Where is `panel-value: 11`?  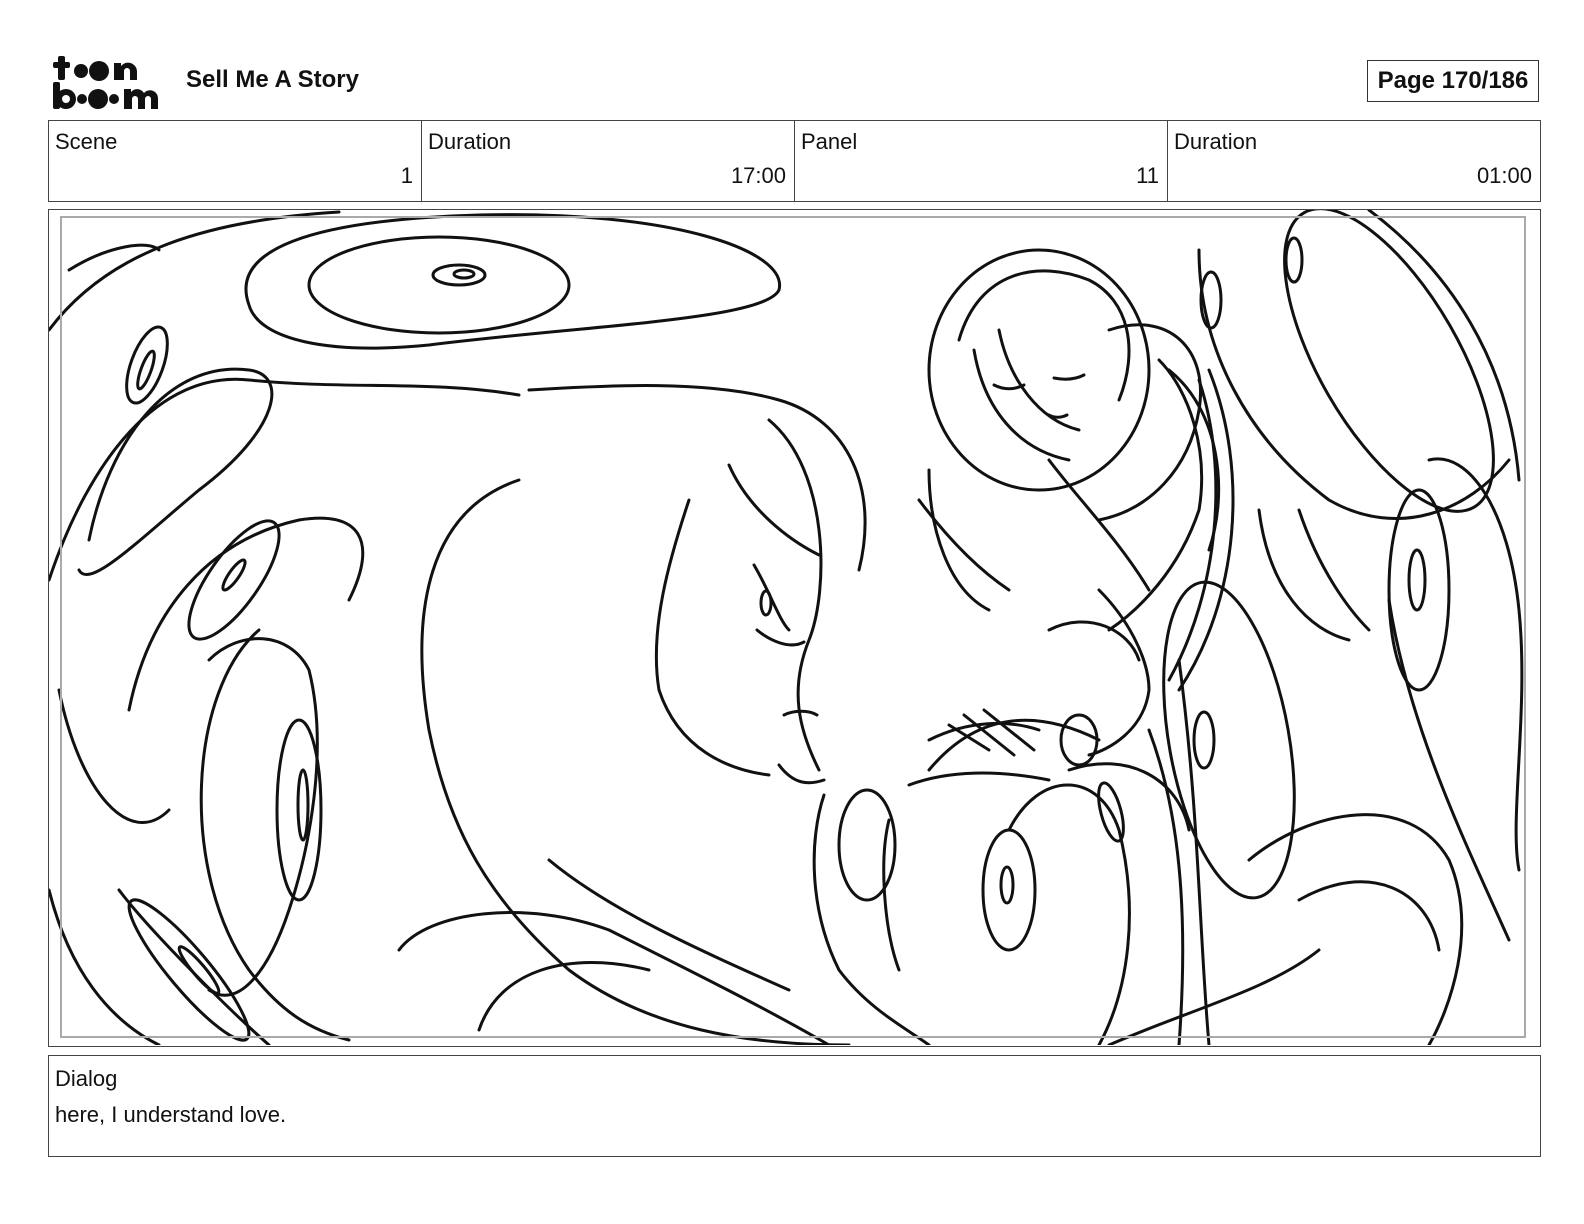 panel-value: 11 is located at coordinates (1147, 175).